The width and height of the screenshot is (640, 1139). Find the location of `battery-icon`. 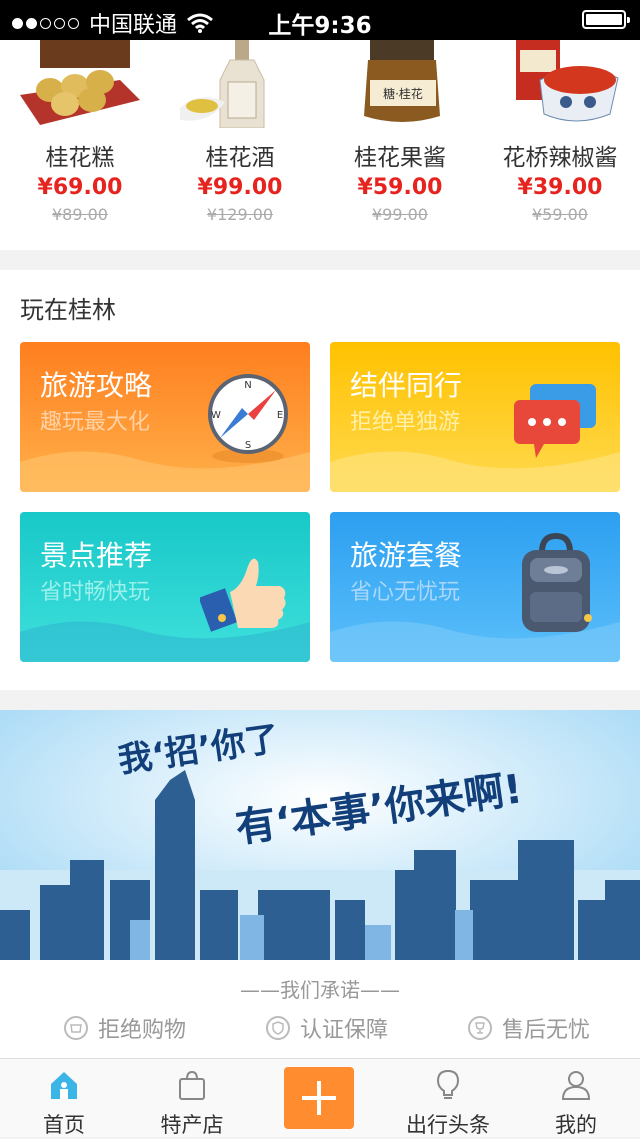

battery-icon is located at coordinates (606, 19).